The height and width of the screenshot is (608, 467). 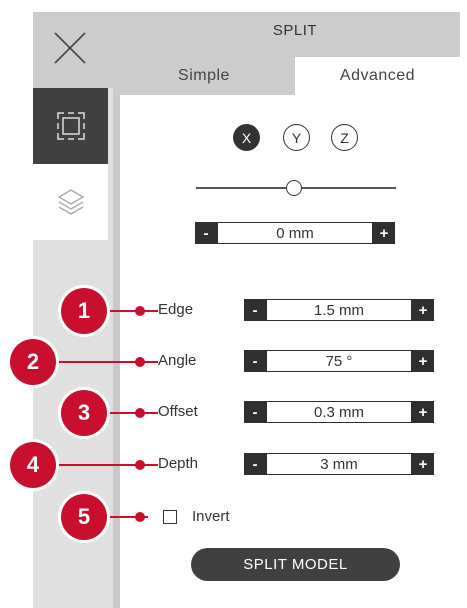 I want to click on edge-label: Edge, so click(x=176, y=309).